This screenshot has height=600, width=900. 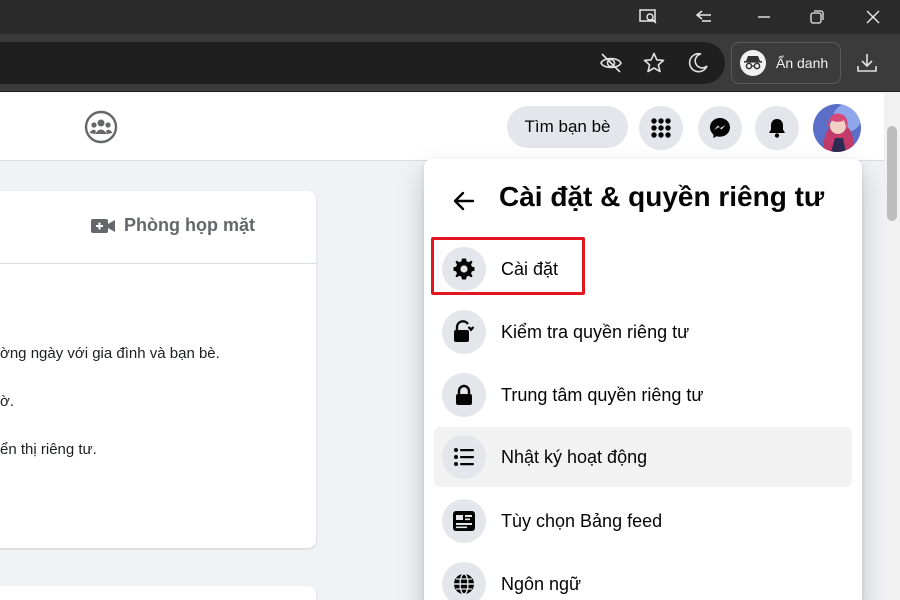 I want to click on menu-item-label: Trung tâm quyền riêng tư, so click(x=602, y=394).